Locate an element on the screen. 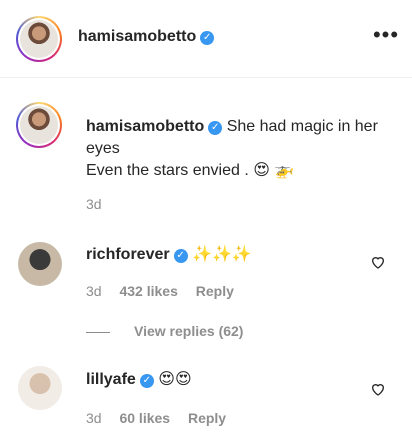  caption-line2: Even the stars envied . is located at coordinates (167, 170).